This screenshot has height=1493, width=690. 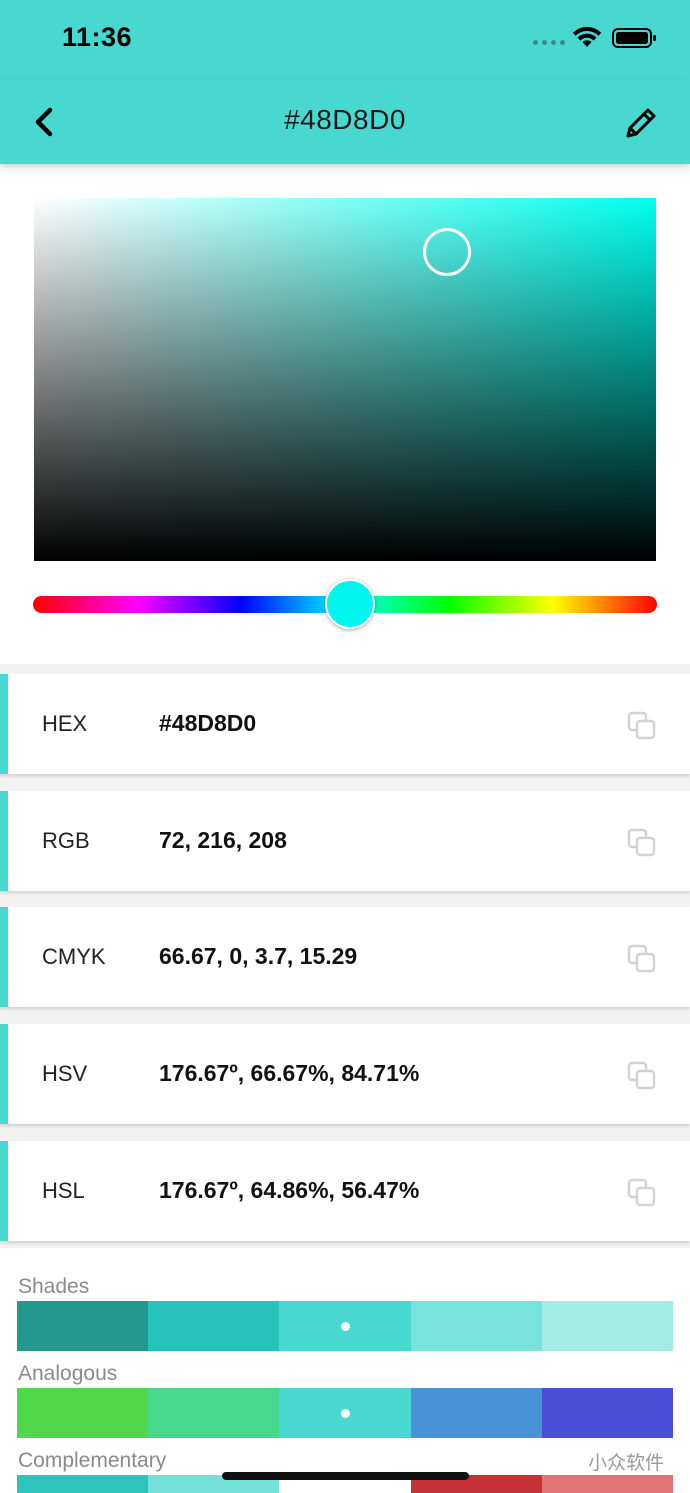 I want to click on hsl-row: HSL 176.67º, 64.86%, 56.47%, so click(x=345, y=1191).